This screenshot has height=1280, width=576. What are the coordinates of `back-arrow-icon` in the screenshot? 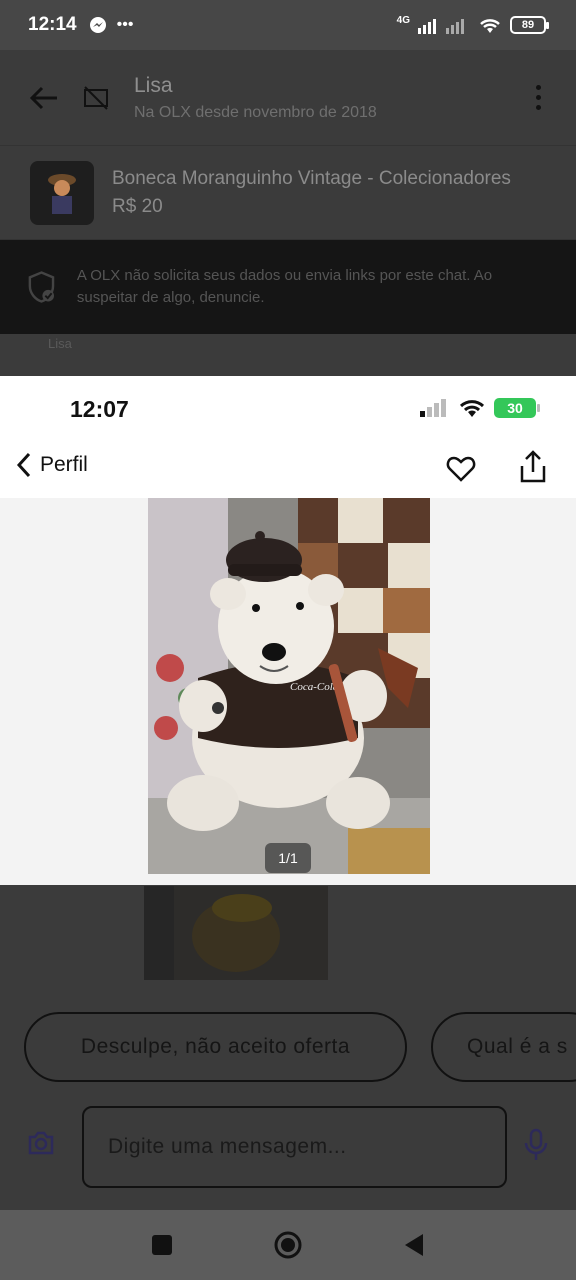 It's located at (43, 97).